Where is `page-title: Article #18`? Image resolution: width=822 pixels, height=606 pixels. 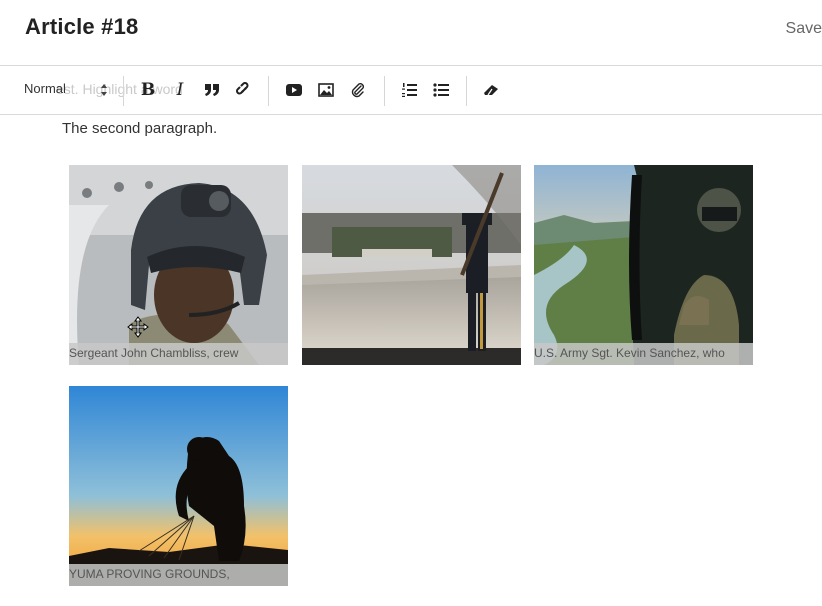 page-title: Article #18 is located at coordinates (82, 26).